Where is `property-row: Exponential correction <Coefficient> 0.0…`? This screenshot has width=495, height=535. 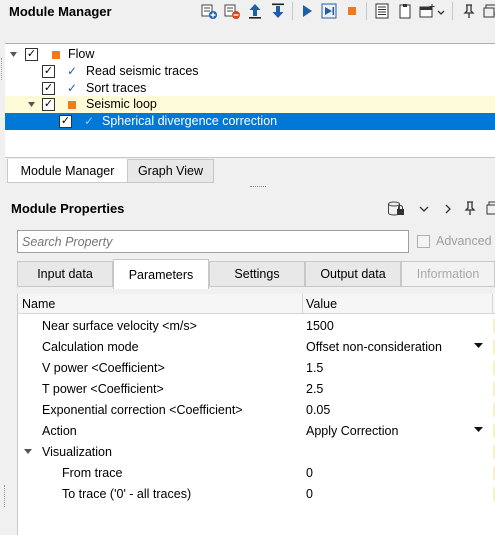
property-row: Exponential correction <Coefficient> 0.0… is located at coordinates (256, 410).